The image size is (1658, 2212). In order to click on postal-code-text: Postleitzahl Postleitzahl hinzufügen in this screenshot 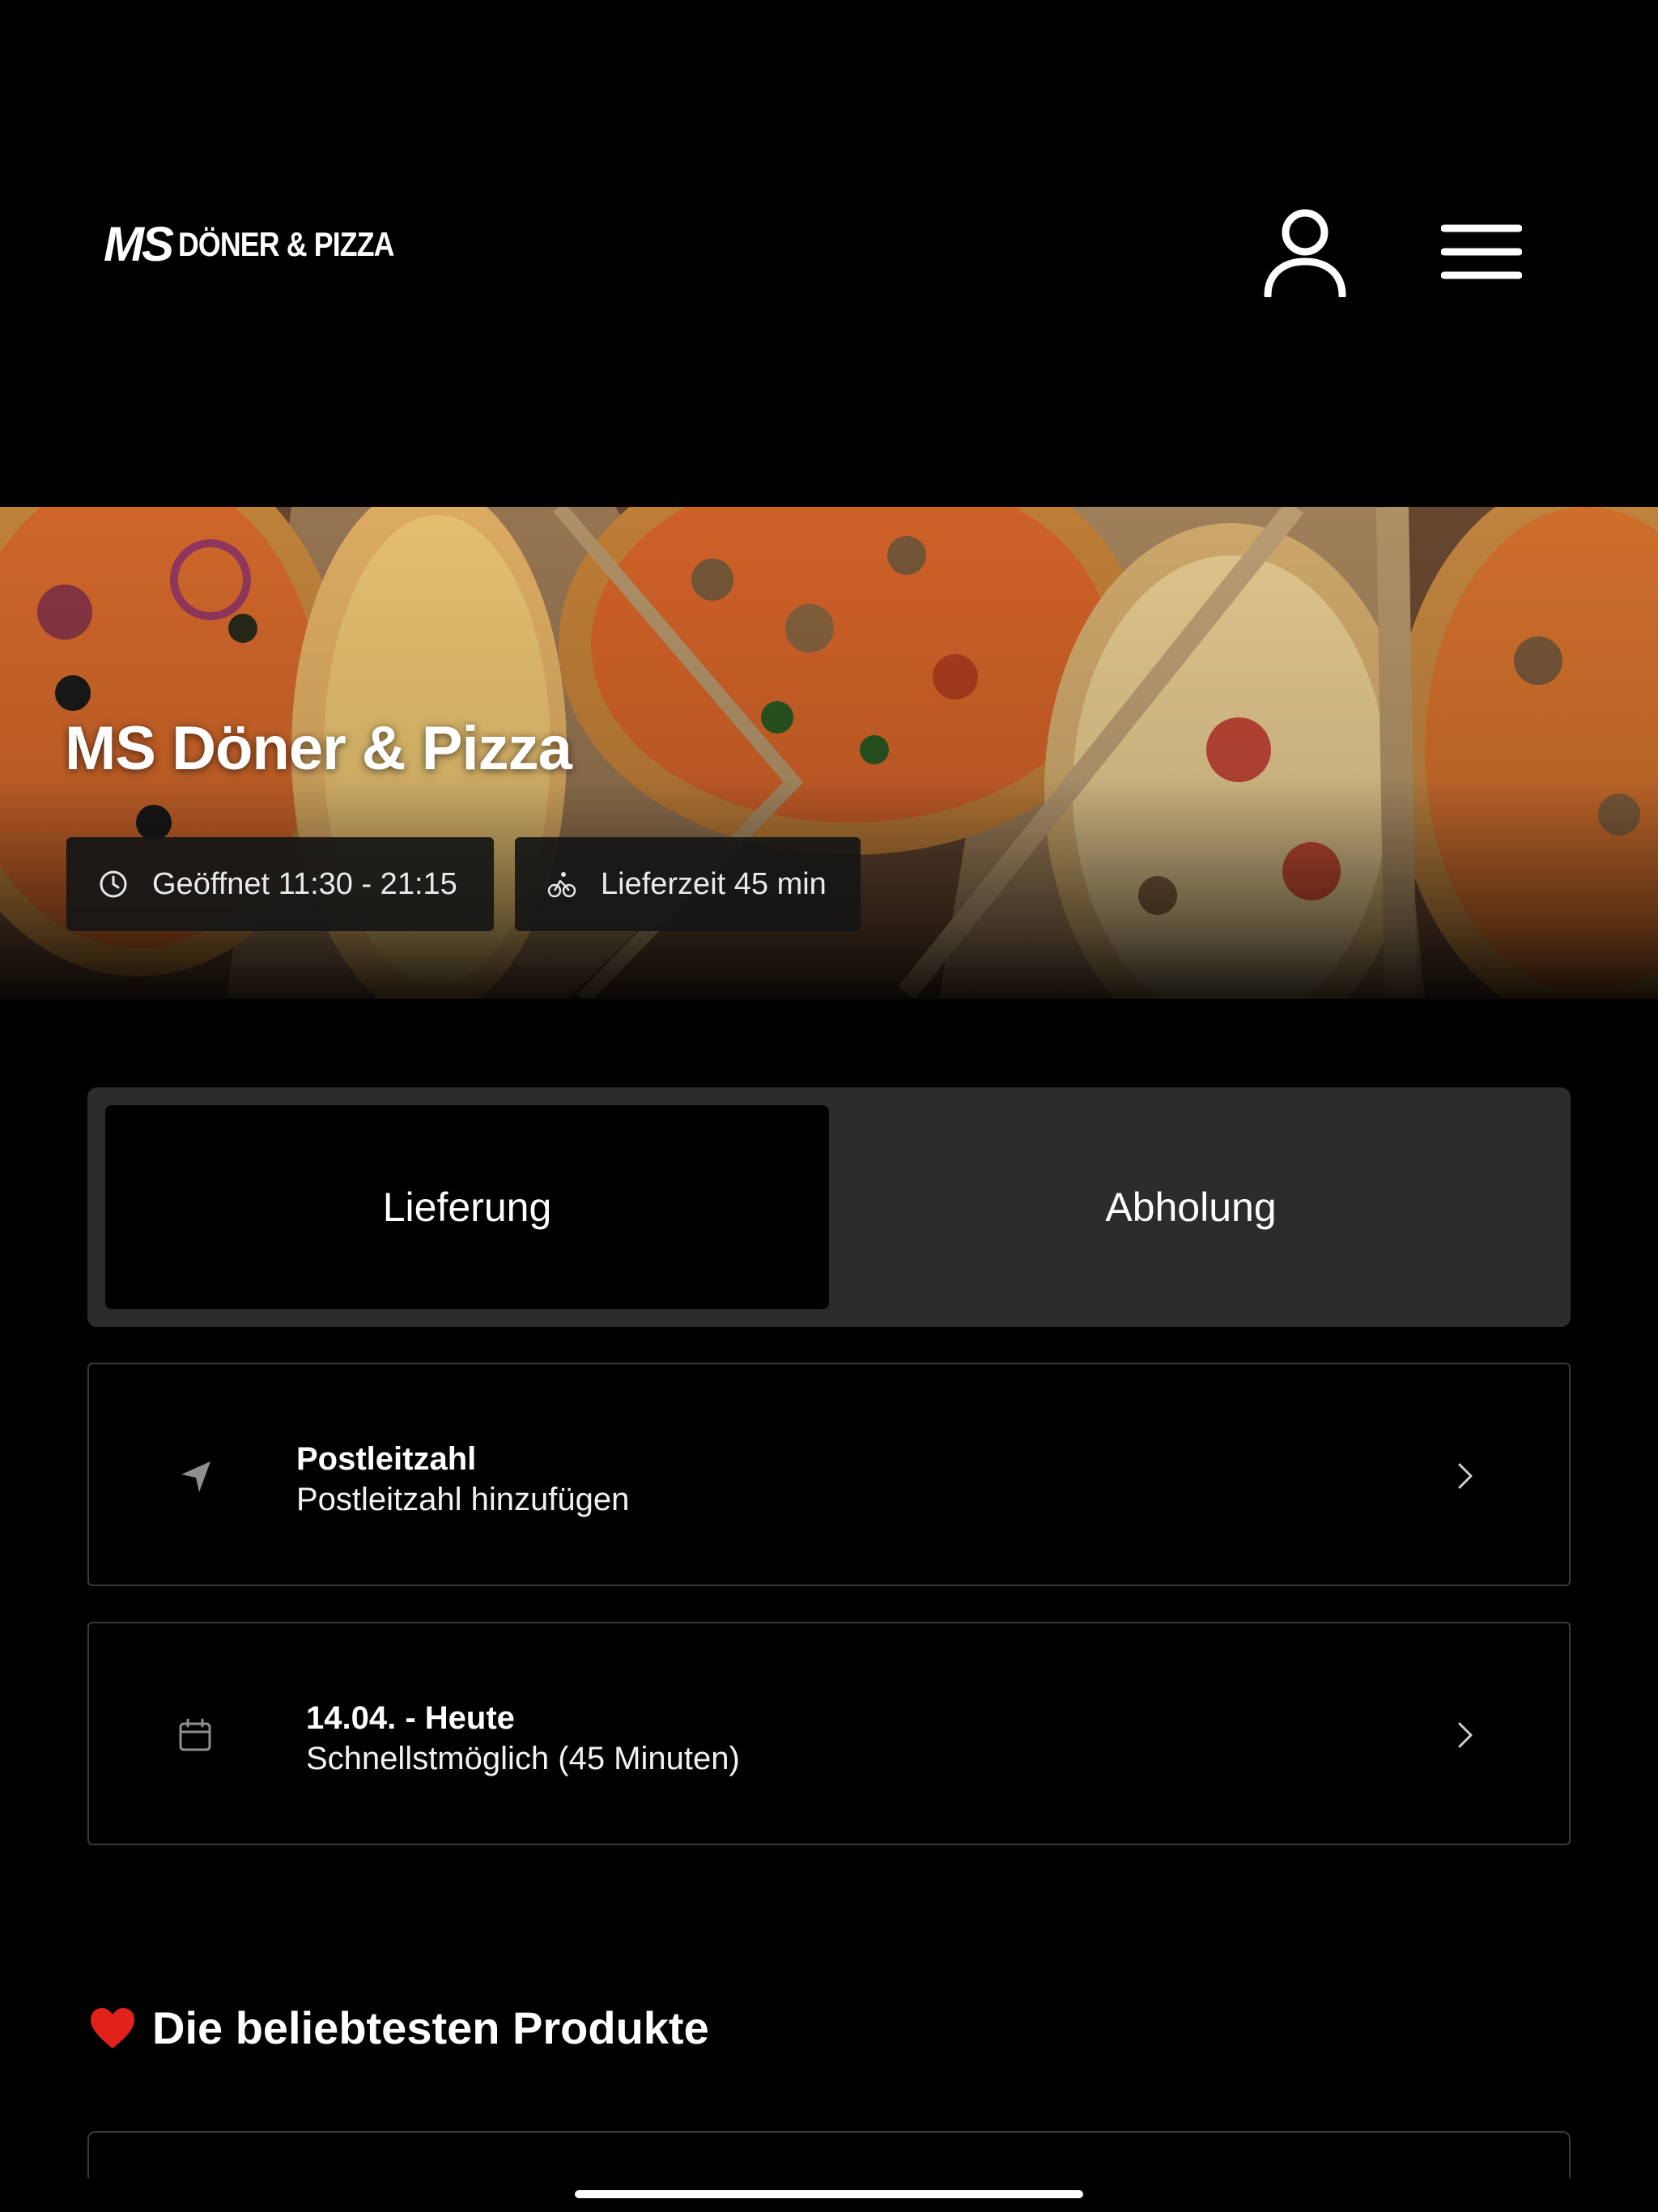, I will do `click(462, 1480)`.